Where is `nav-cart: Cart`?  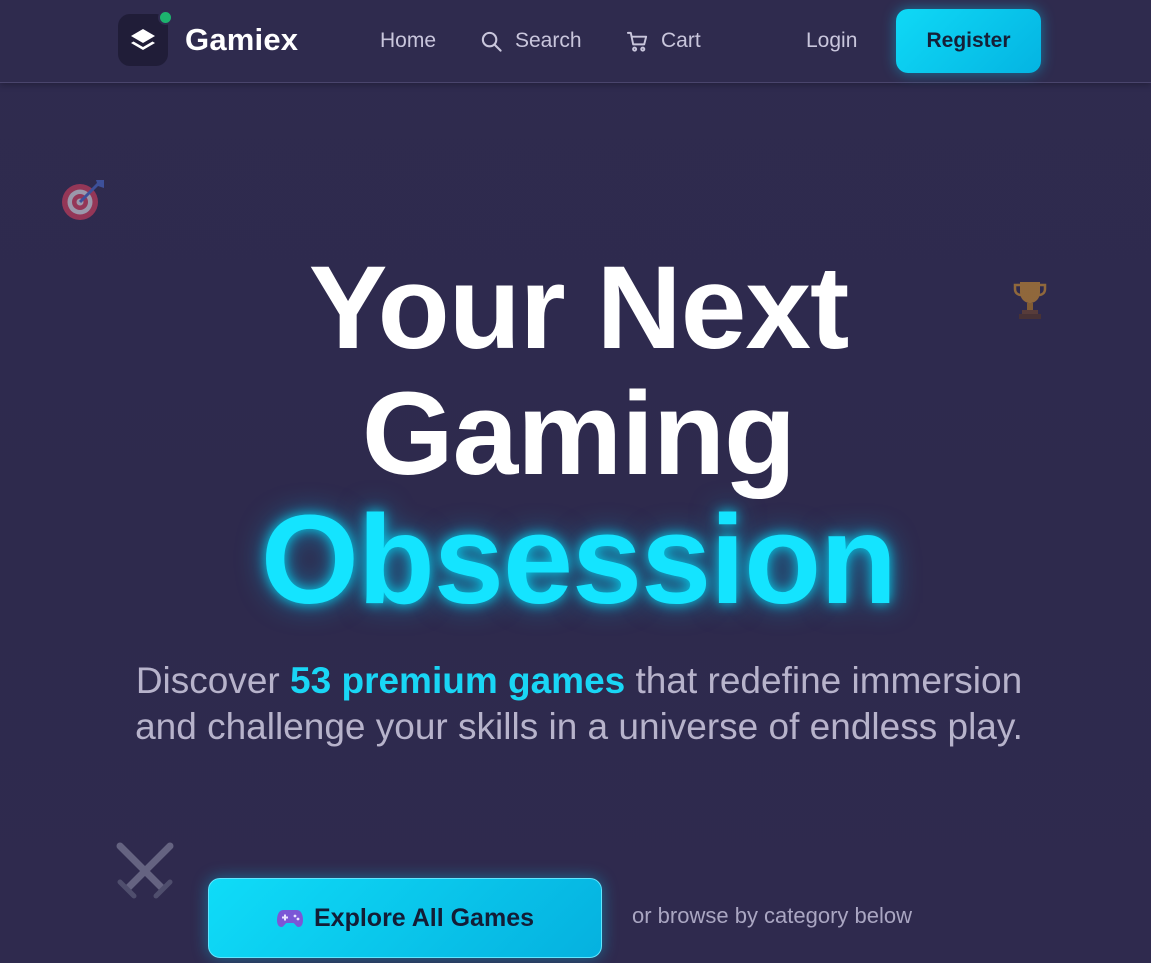 nav-cart: Cart is located at coordinates (663, 41).